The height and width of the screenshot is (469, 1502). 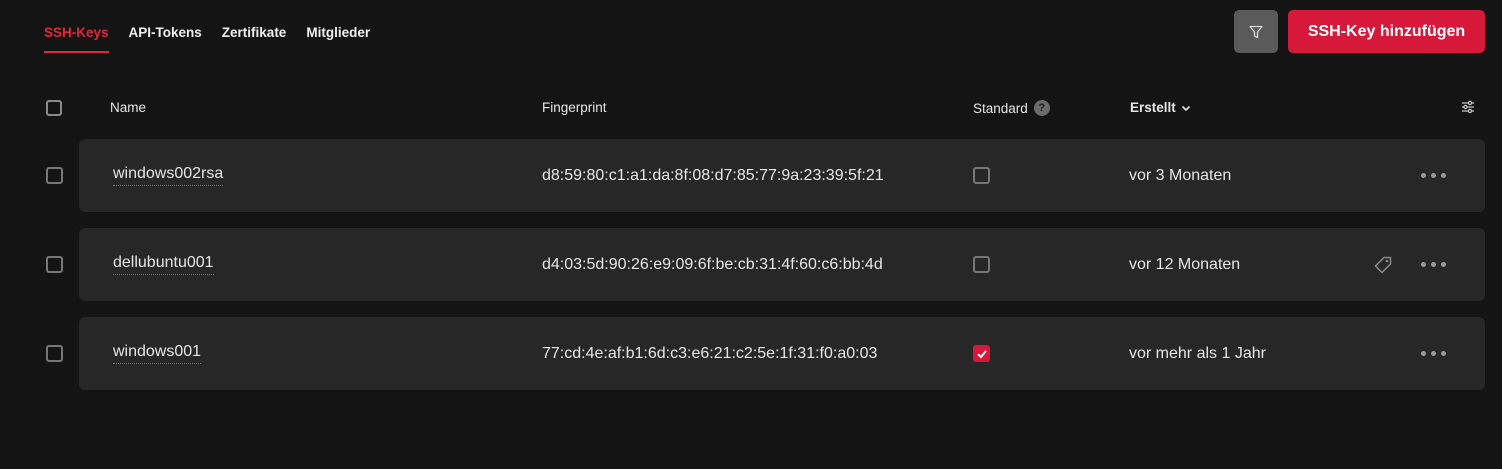 What do you see at coordinates (254, 26) in the screenshot?
I see `tab-zertifikate: Zertifikate` at bounding box center [254, 26].